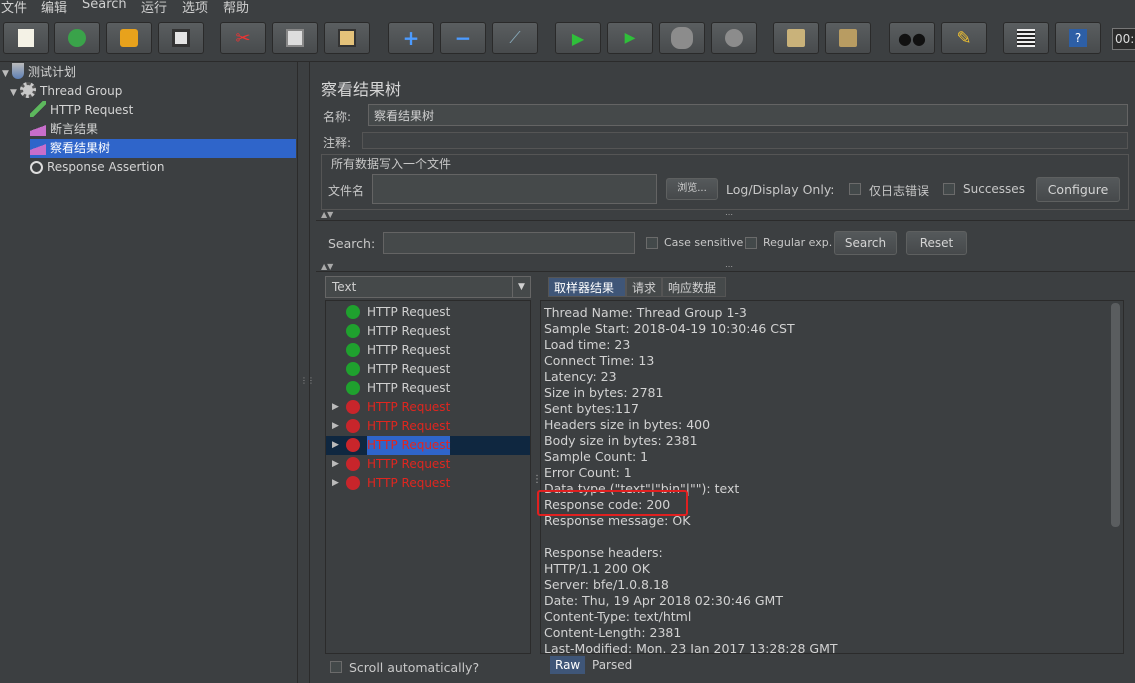  I want to click on new-icon, so click(26, 38).